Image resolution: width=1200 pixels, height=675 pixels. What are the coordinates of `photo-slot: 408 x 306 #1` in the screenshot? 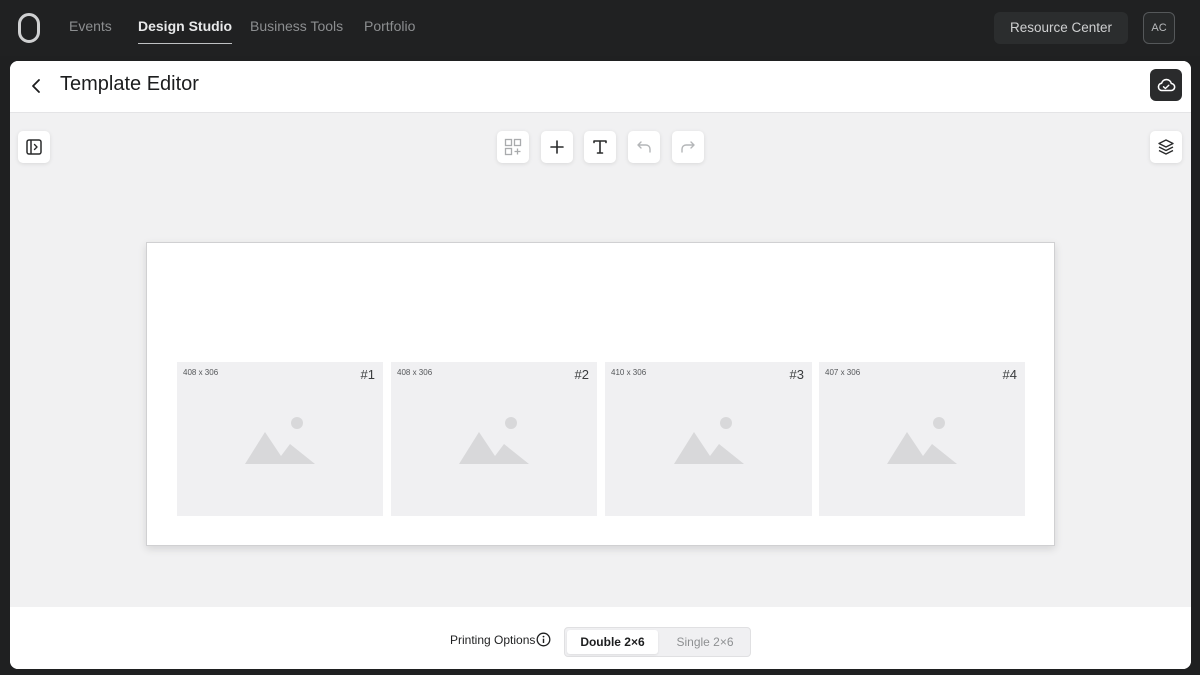 It's located at (280, 439).